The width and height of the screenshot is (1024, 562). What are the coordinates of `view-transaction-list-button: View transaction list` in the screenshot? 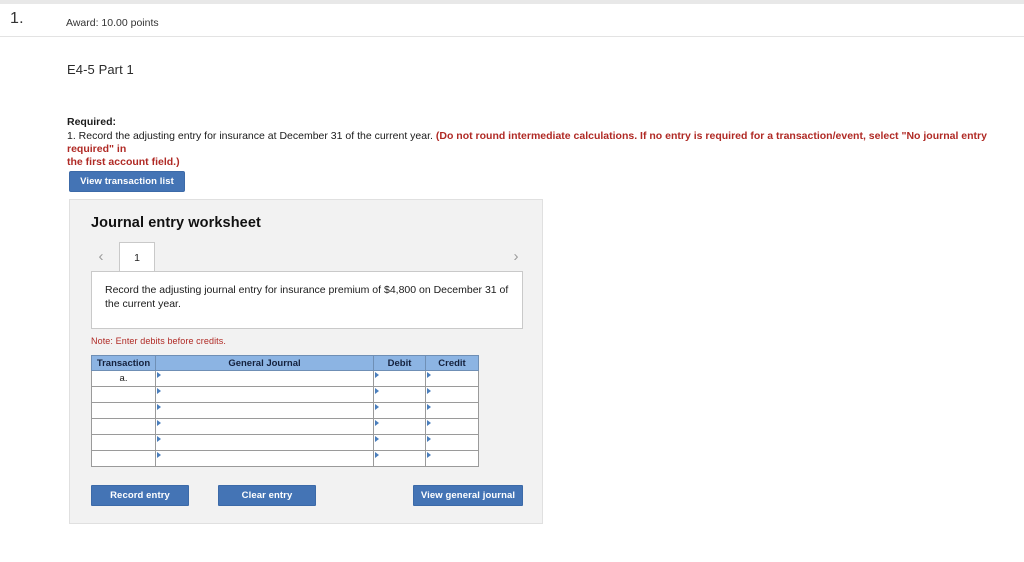 It's located at (127, 181).